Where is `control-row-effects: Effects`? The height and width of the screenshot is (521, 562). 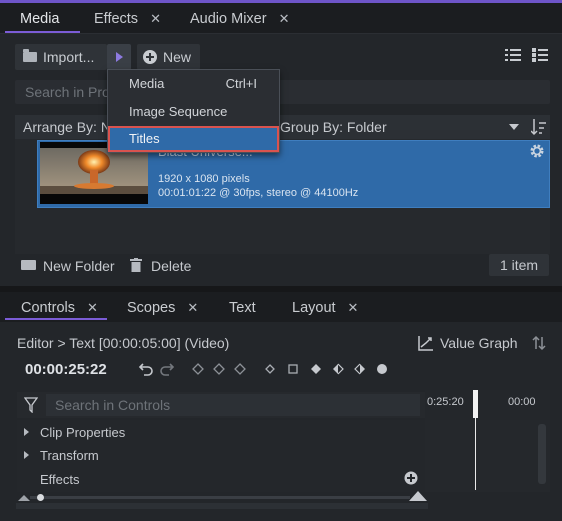
control-row-effects: Effects is located at coordinates (60, 479).